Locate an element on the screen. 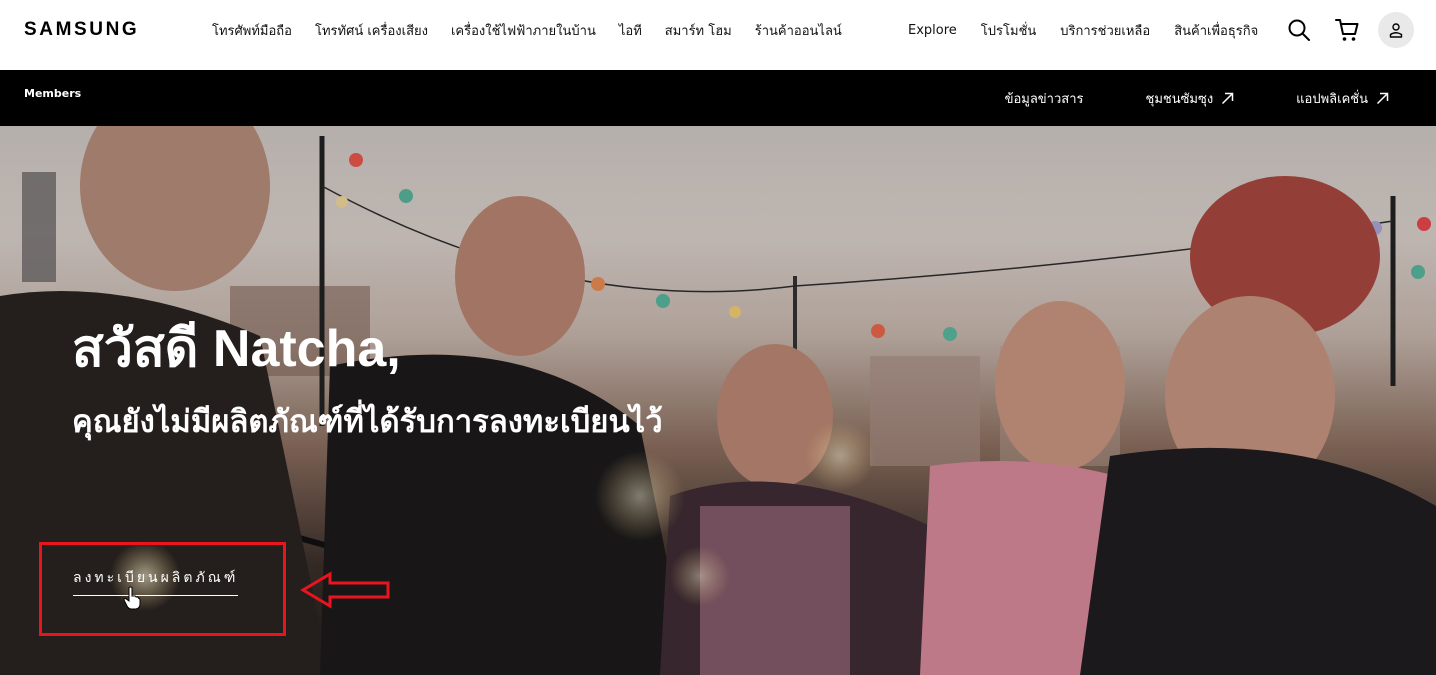 The image size is (1436, 675). nav-item-mobile: โทรศัพท์มือถือ is located at coordinates (252, 30).